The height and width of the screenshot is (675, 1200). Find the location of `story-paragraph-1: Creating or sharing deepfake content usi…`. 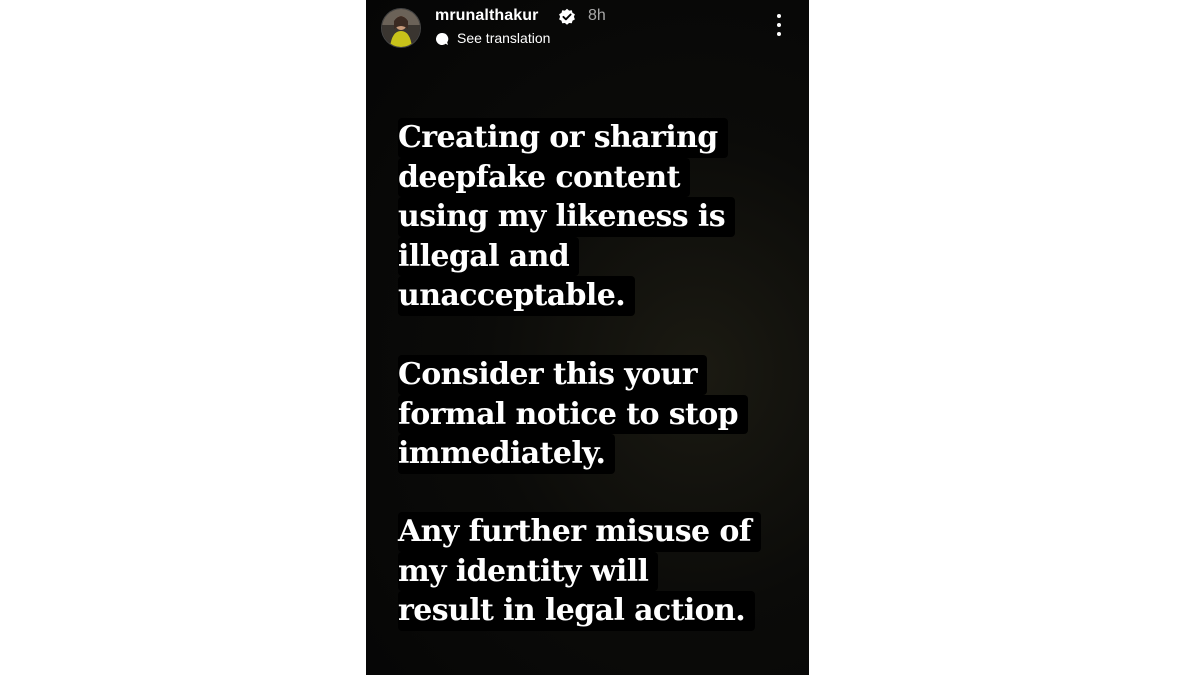

story-paragraph-1: Creating or sharing deepfake content usi… is located at coordinates (598, 217).